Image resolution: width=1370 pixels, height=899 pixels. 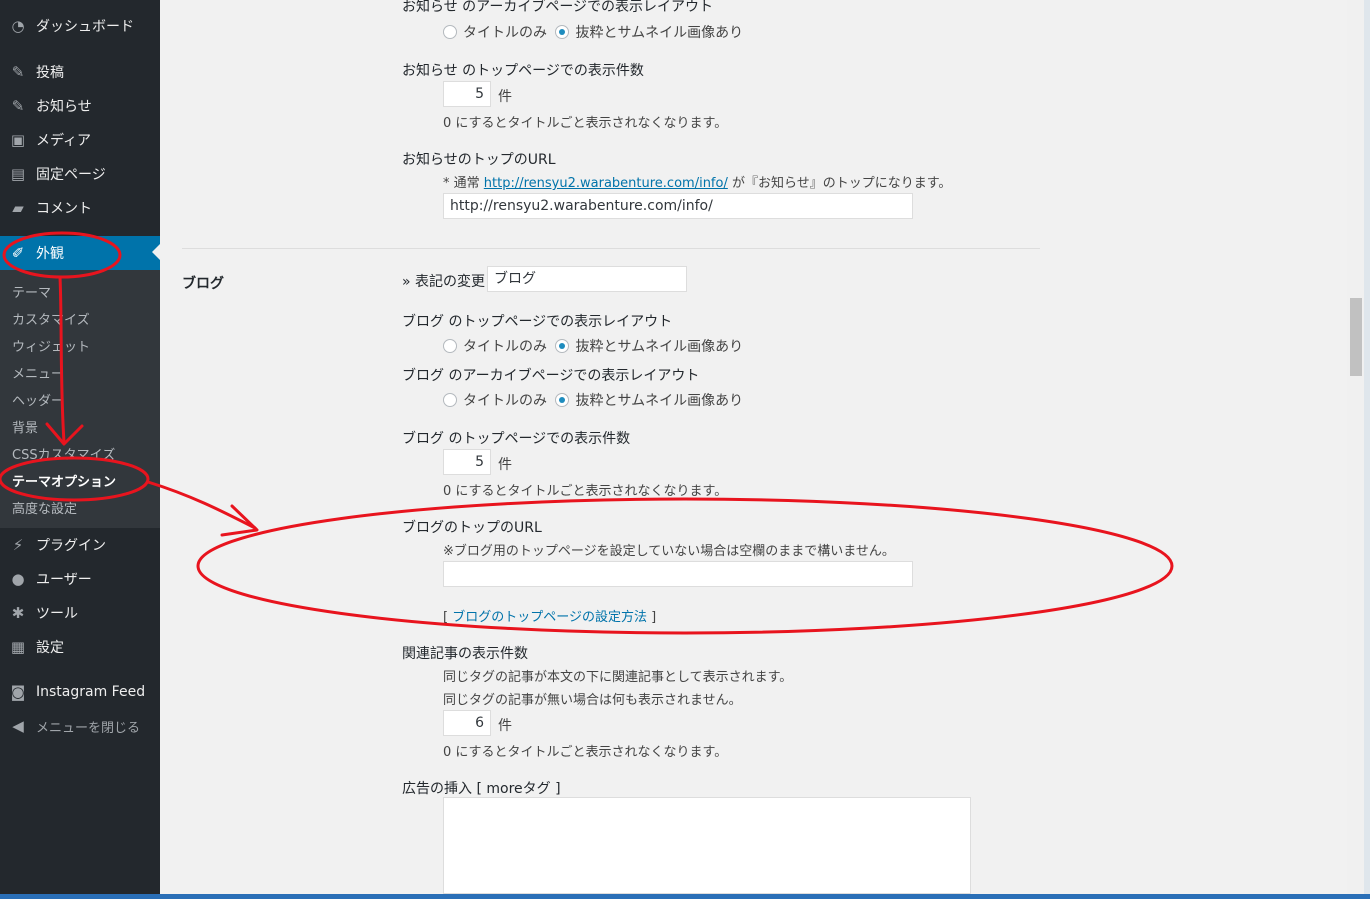 What do you see at coordinates (523, 71) in the screenshot?
I see `info-top-count-label: お知らせ のトップページでの表示件数` at bounding box center [523, 71].